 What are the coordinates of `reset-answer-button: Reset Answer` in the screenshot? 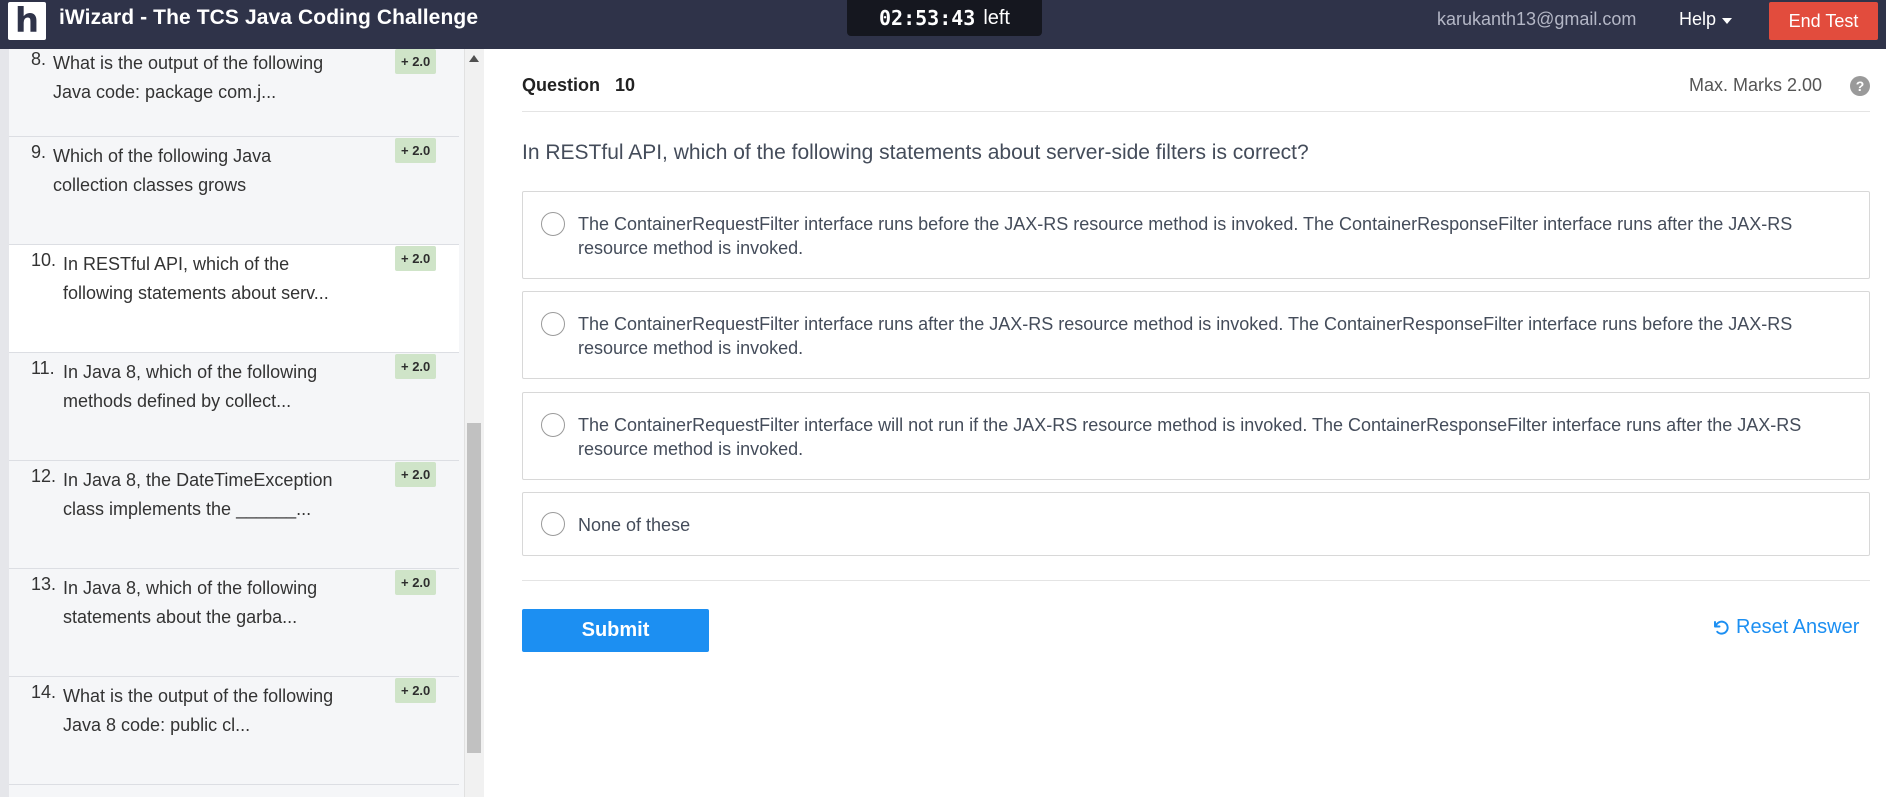 It's located at (1785, 627).